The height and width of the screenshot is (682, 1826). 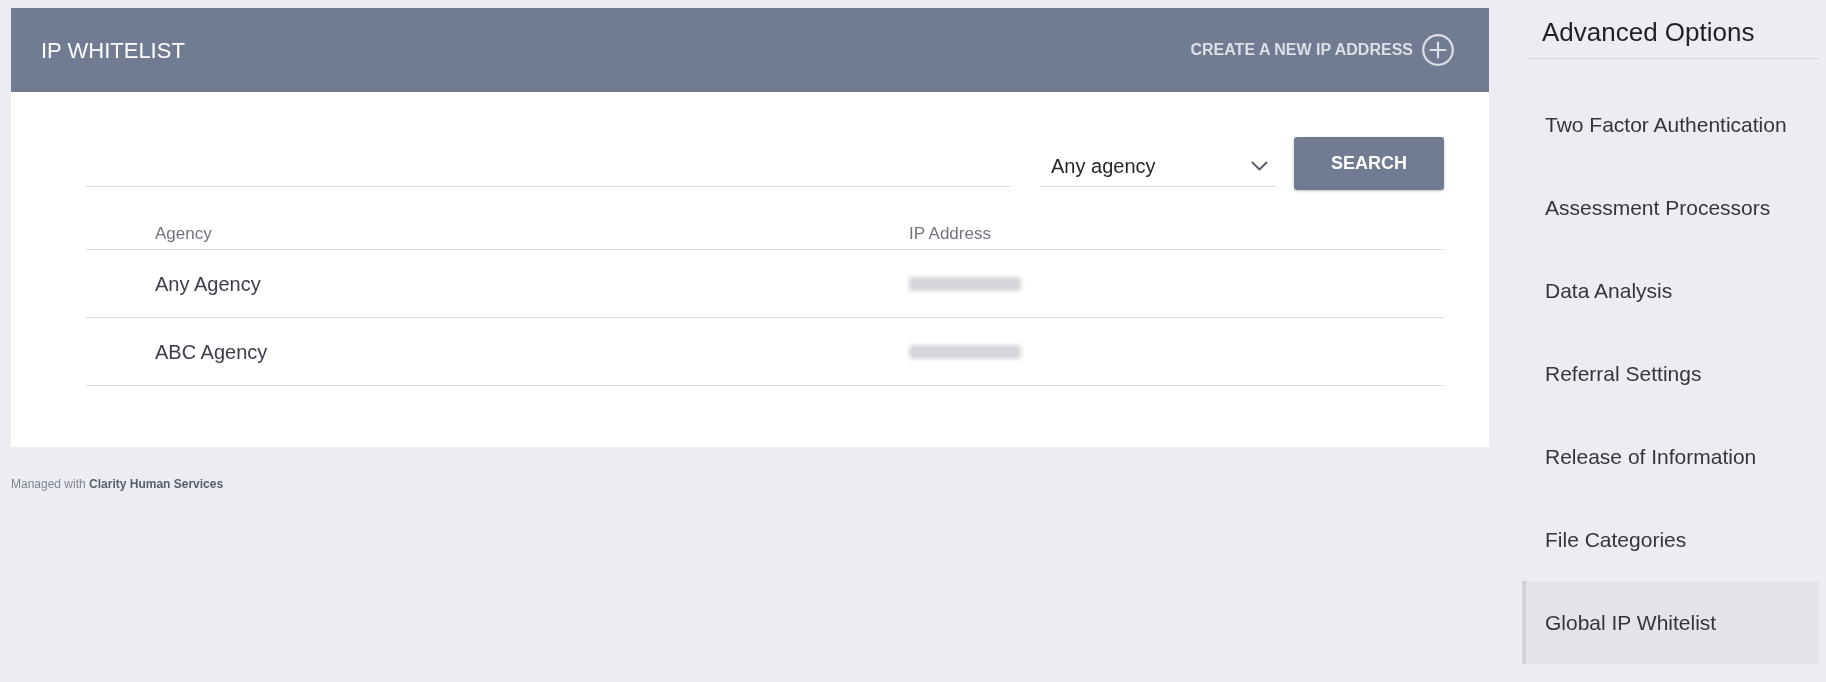 What do you see at coordinates (208, 283) in the screenshot?
I see `agency-cell: Any Agency` at bounding box center [208, 283].